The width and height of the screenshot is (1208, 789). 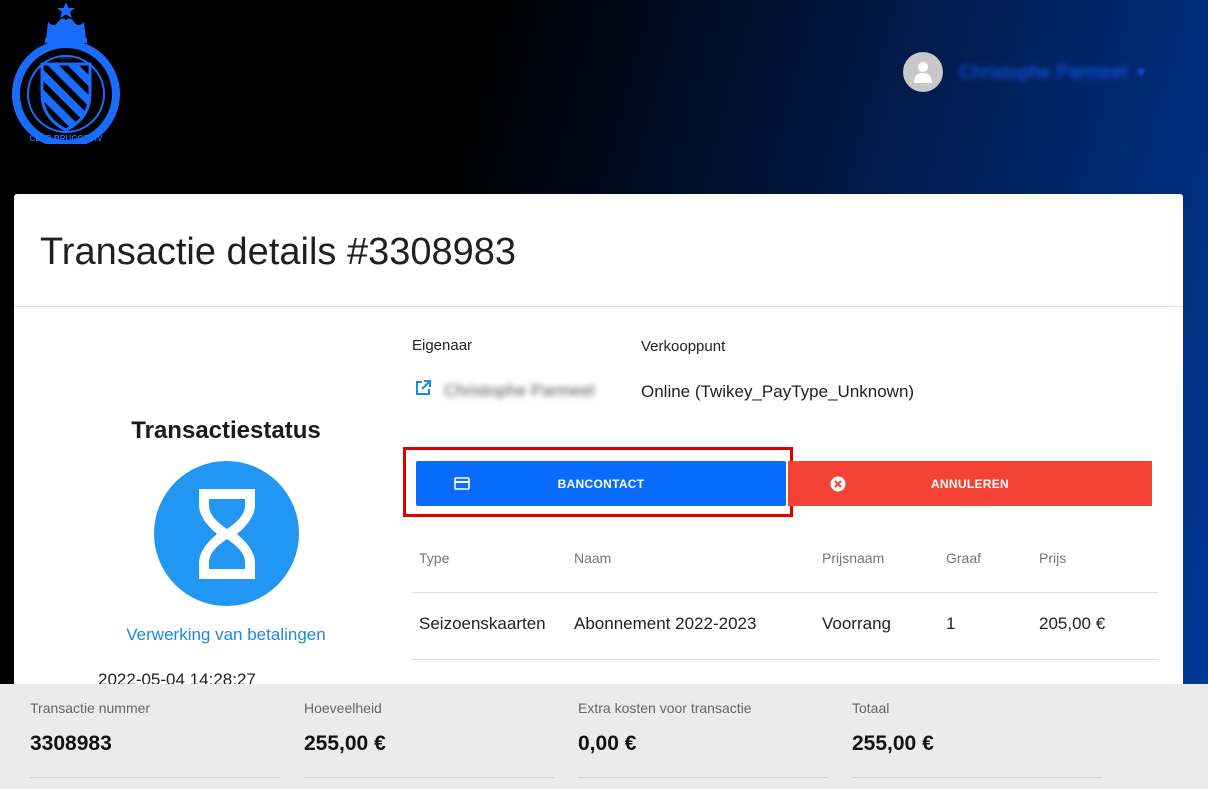 I want to click on club-logo: 1891 CLUB BRUGGE KV, so click(x=66, y=73).